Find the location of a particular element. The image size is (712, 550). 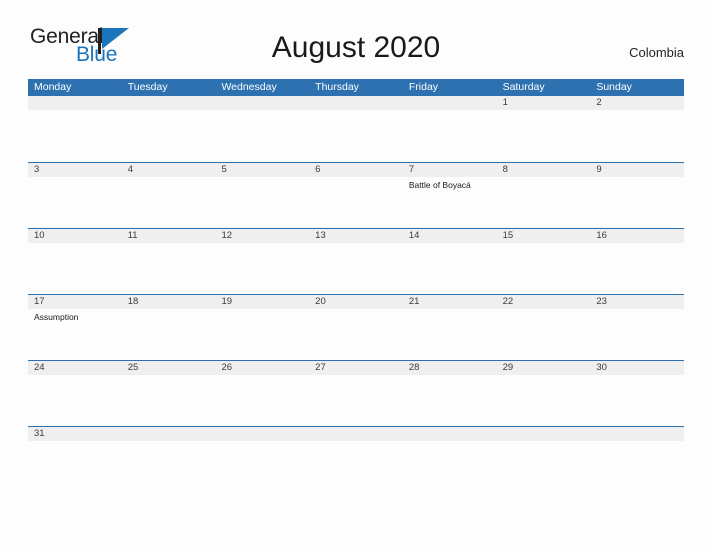

weekday-header-saturday: Saturday is located at coordinates (523, 87).